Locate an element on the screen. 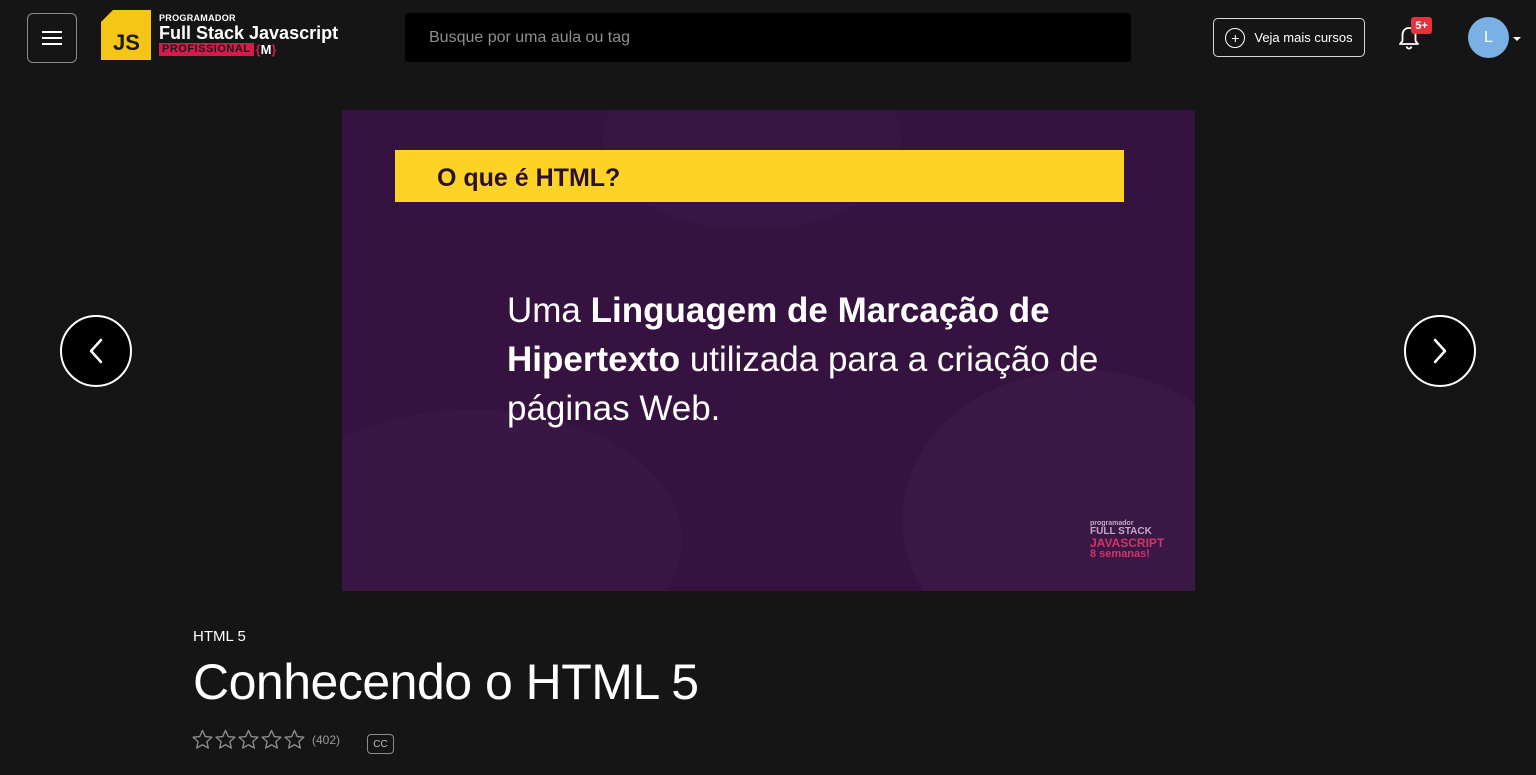 This screenshot has height=775, width=1536. logo-title: Full Stack Javascript is located at coordinates (249, 33).